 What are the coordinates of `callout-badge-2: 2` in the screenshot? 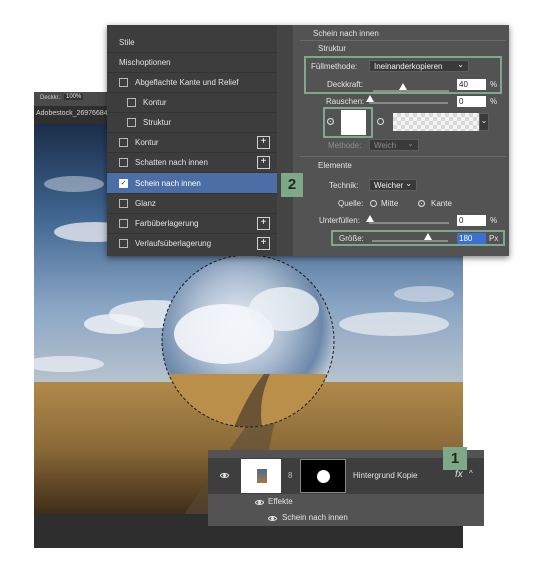 It's located at (292, 185).